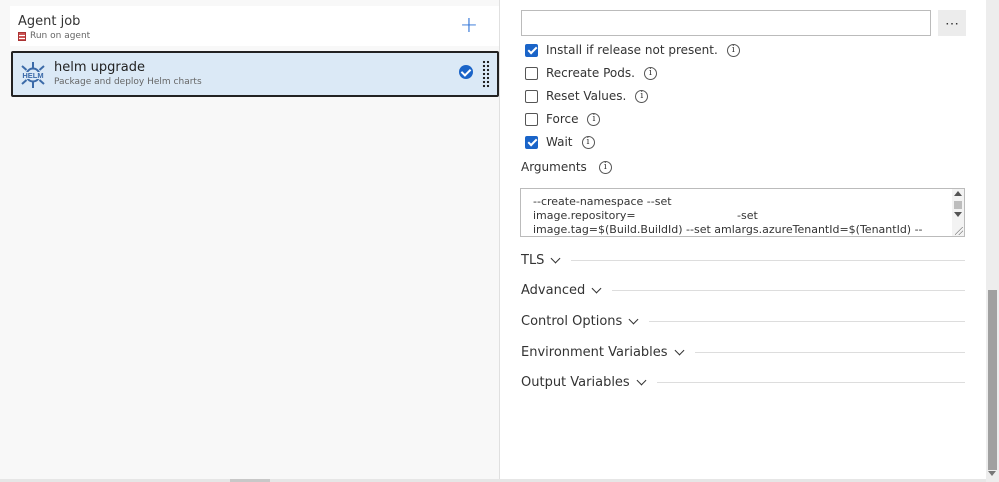 This screenshot has height=482, width=999. Describe the element at coordinates (554, 167) in the screenshot. I see `arguments-label: Arguments` at that location.